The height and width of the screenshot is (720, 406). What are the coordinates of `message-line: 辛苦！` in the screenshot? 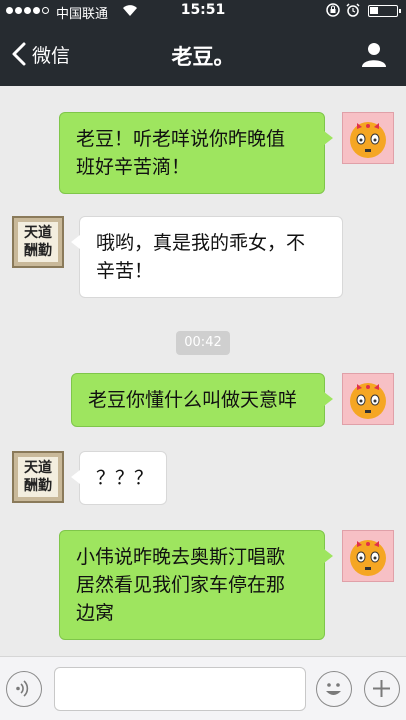 It's located at (125, 271).